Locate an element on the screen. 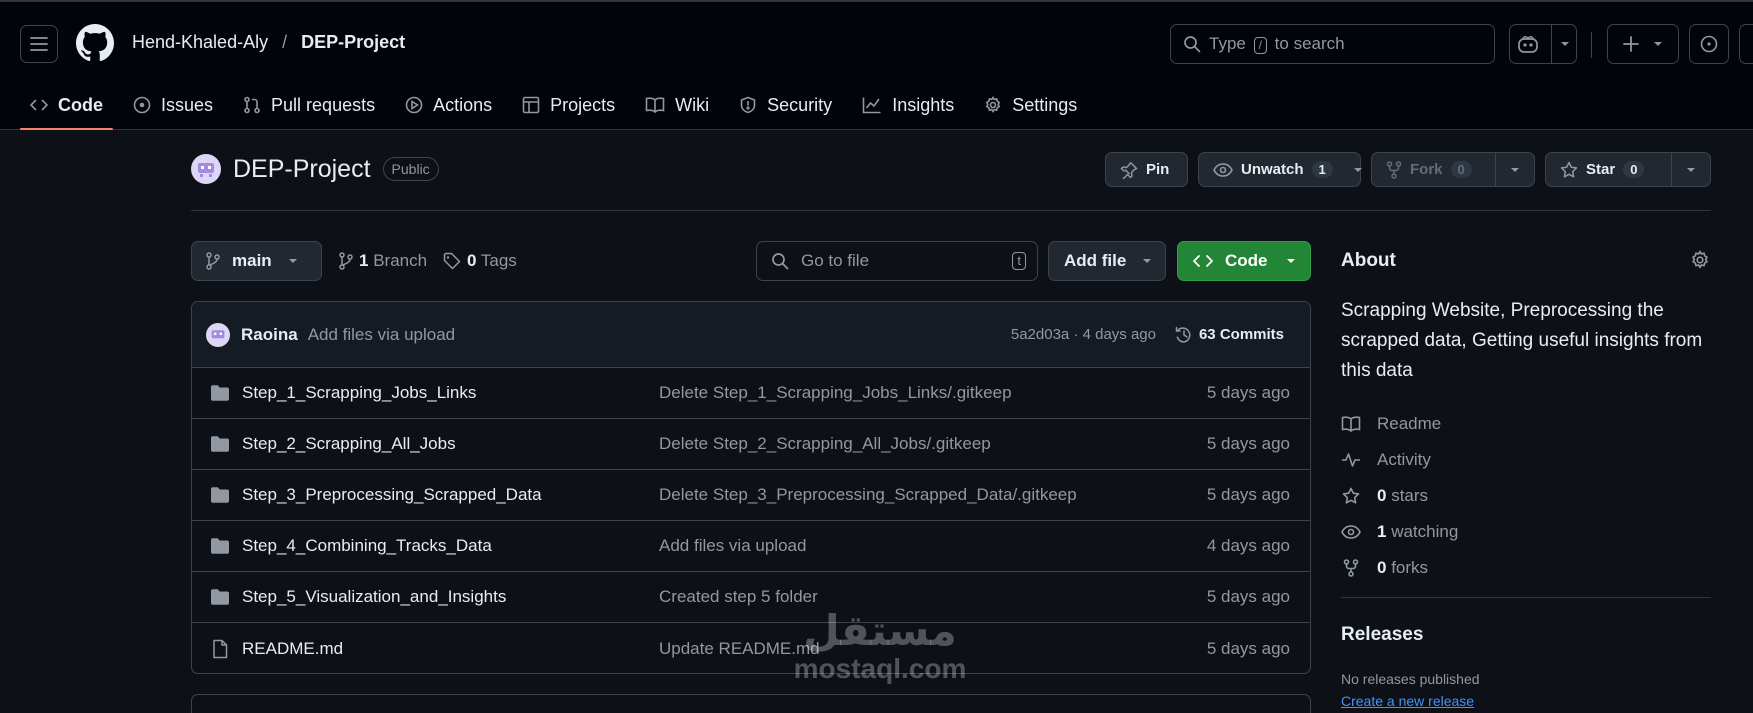  file-row: README.md Update README.md 5 days ago is located at coordinates (751, 648).